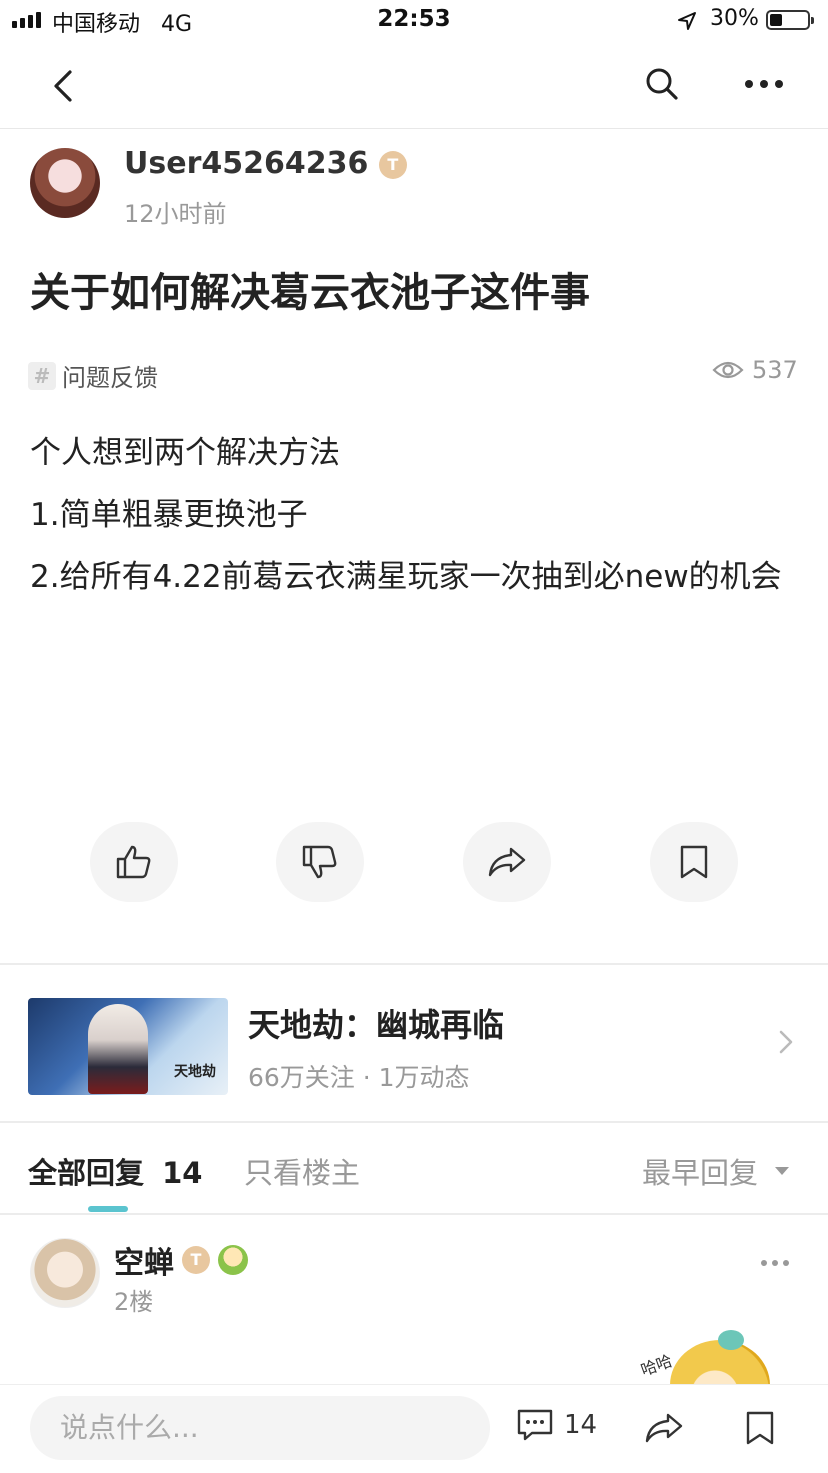 This screenshot has height=1473, width=828. I want to click on search-button, so click(662, 84).